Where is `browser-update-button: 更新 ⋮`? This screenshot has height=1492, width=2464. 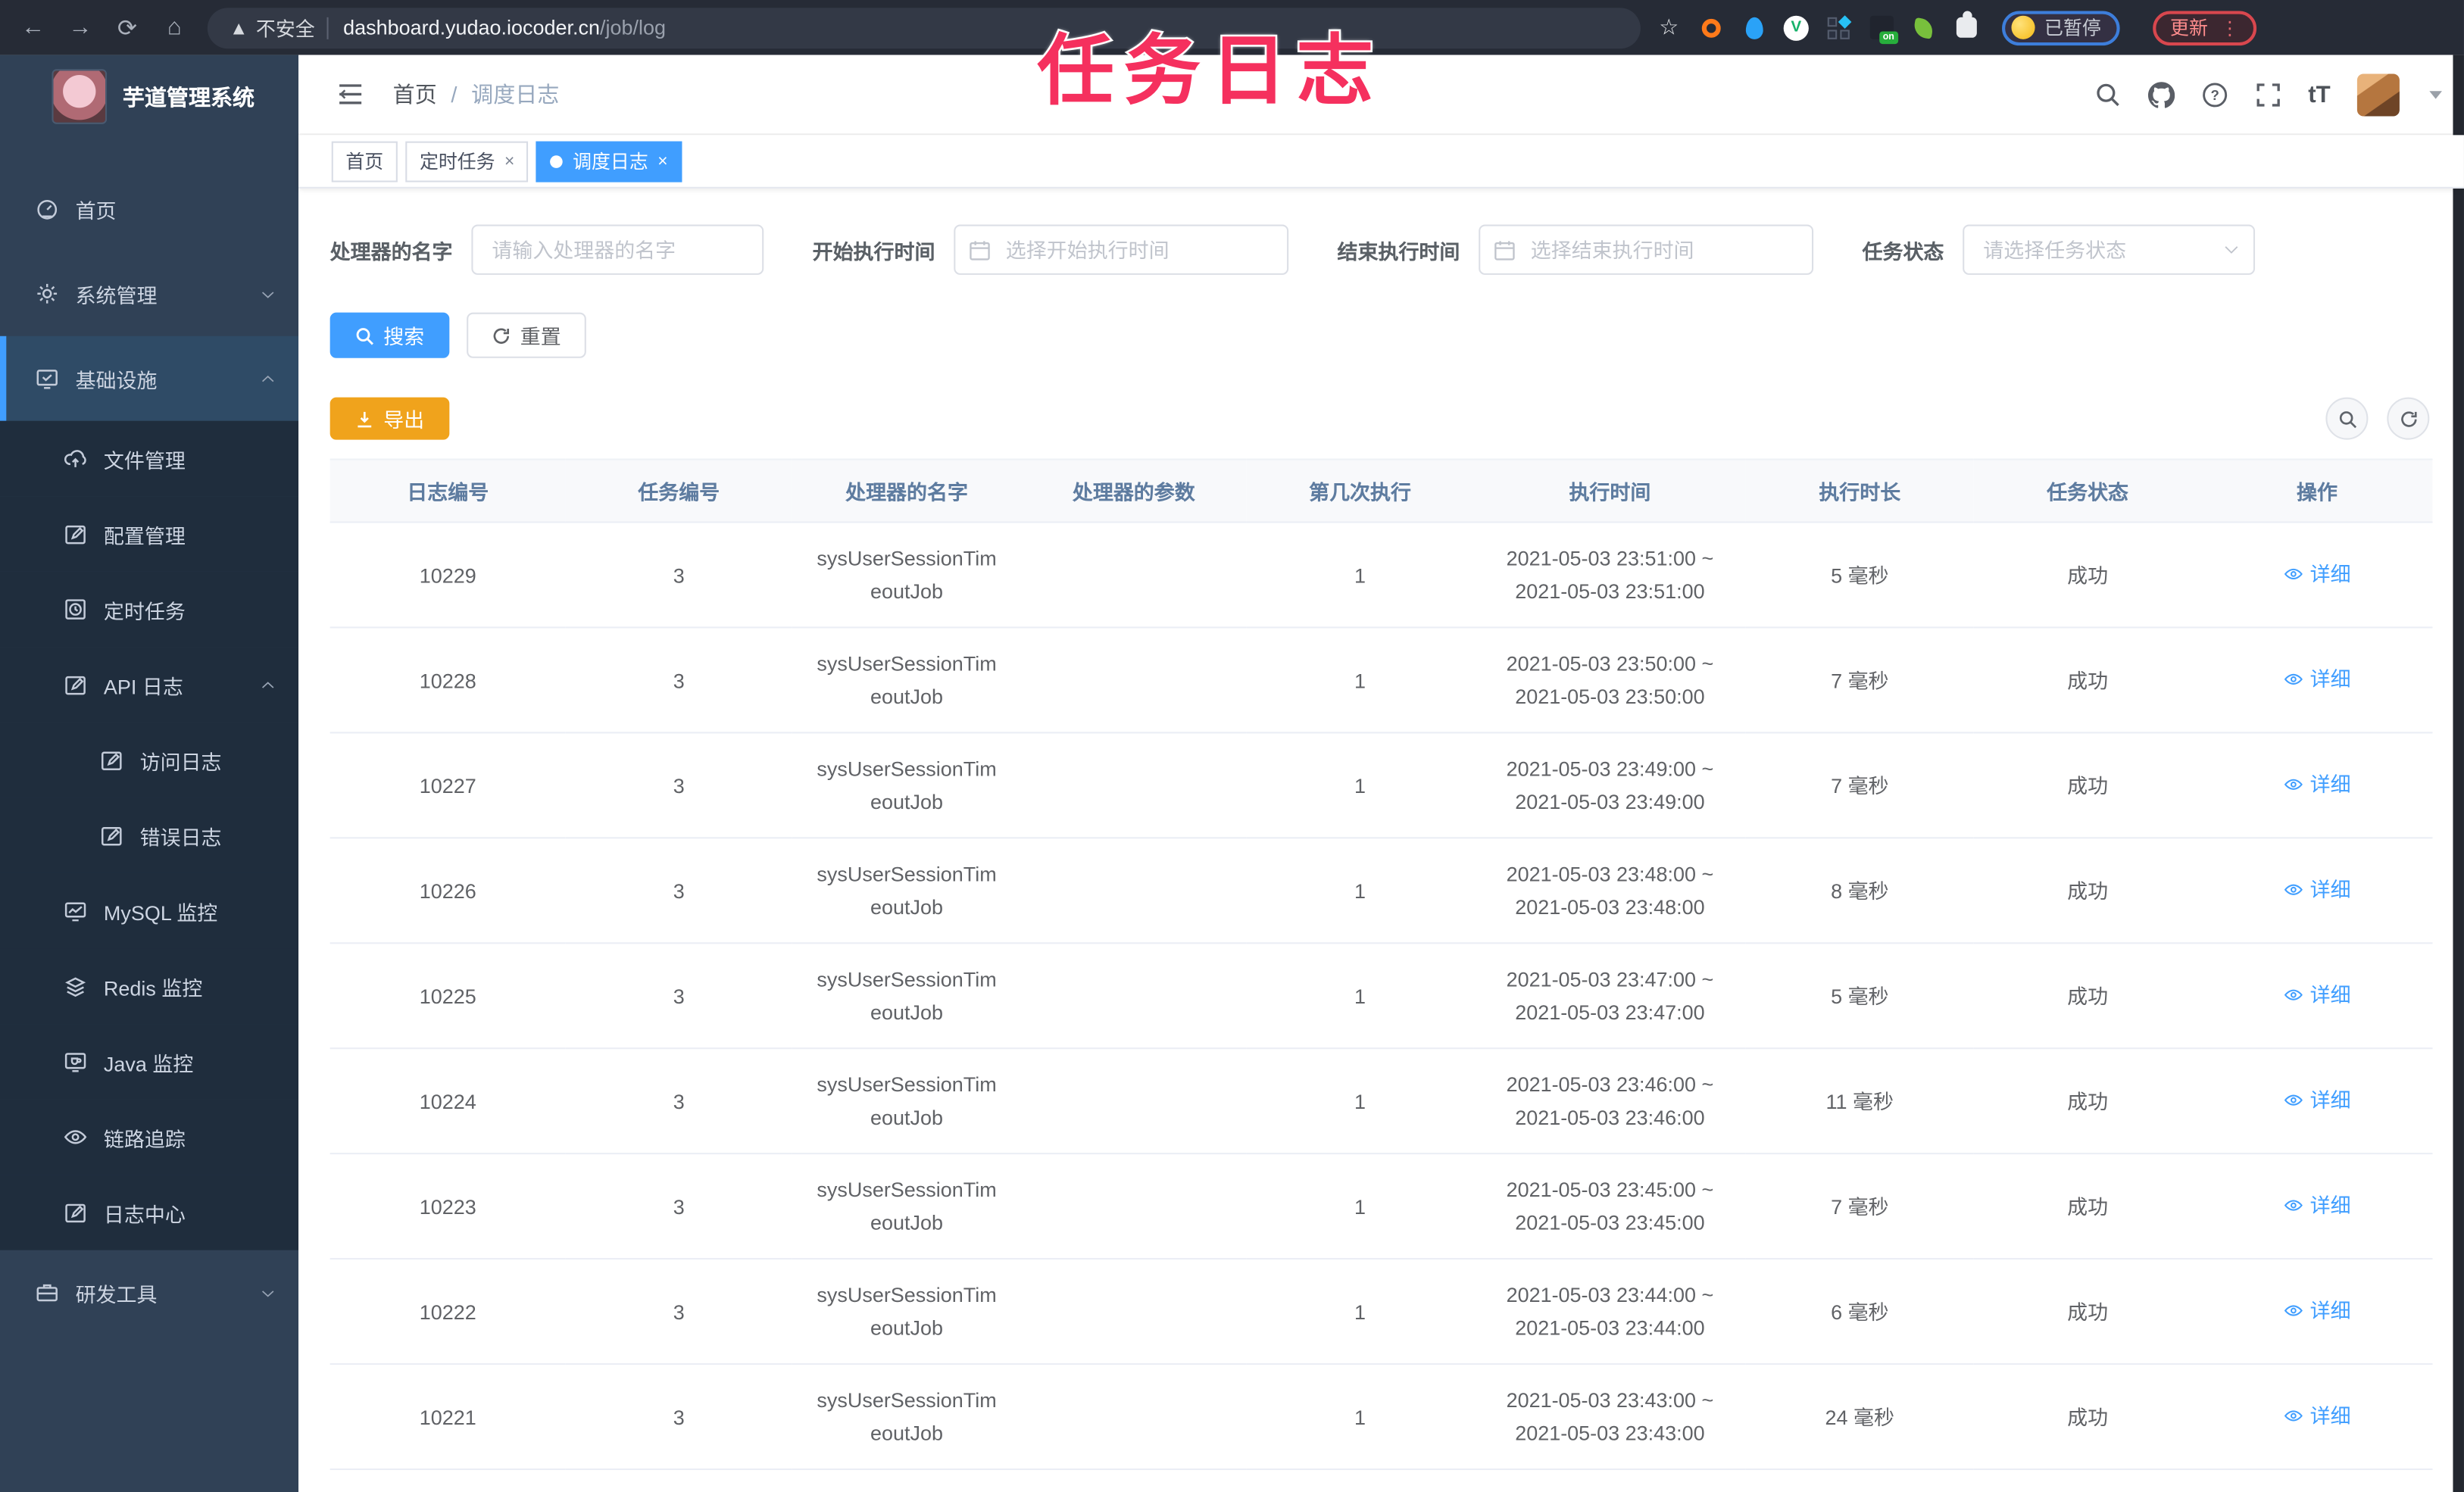
browser-update-button: 更新 ⋮ is located at coordinates (2205, 28).